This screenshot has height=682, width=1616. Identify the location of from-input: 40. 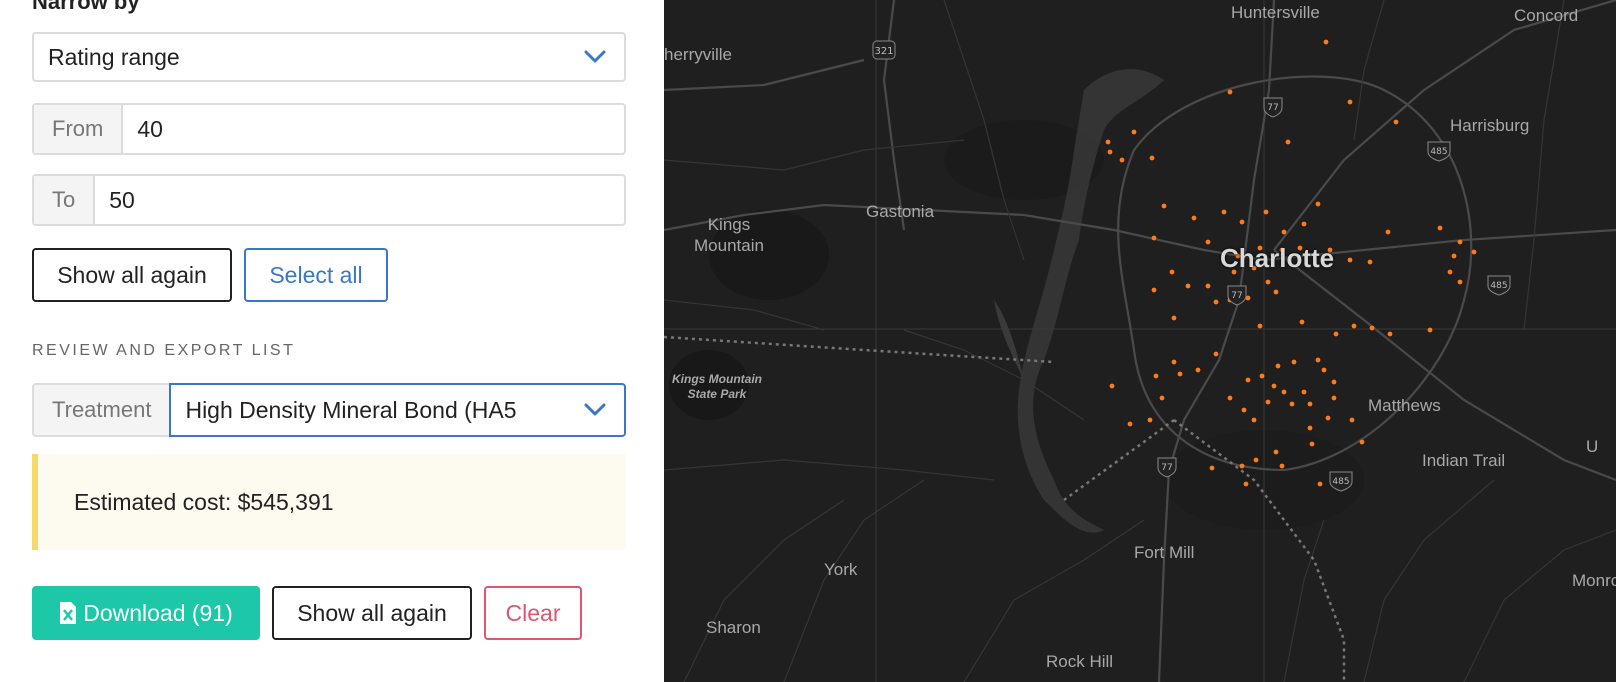
(373, 129).